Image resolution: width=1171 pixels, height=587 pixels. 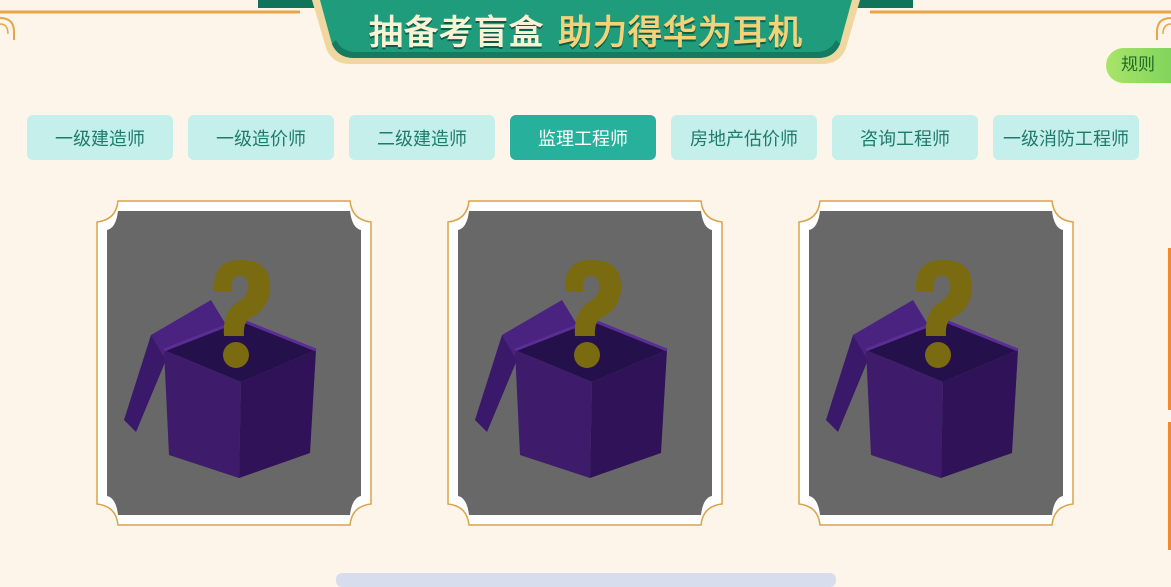 What do you see at coordinates (1066, 137) in the screenshot?
I see `tab-first-class-fire-engineer: 一级消防工程师` at bounding box center [1066, 137].